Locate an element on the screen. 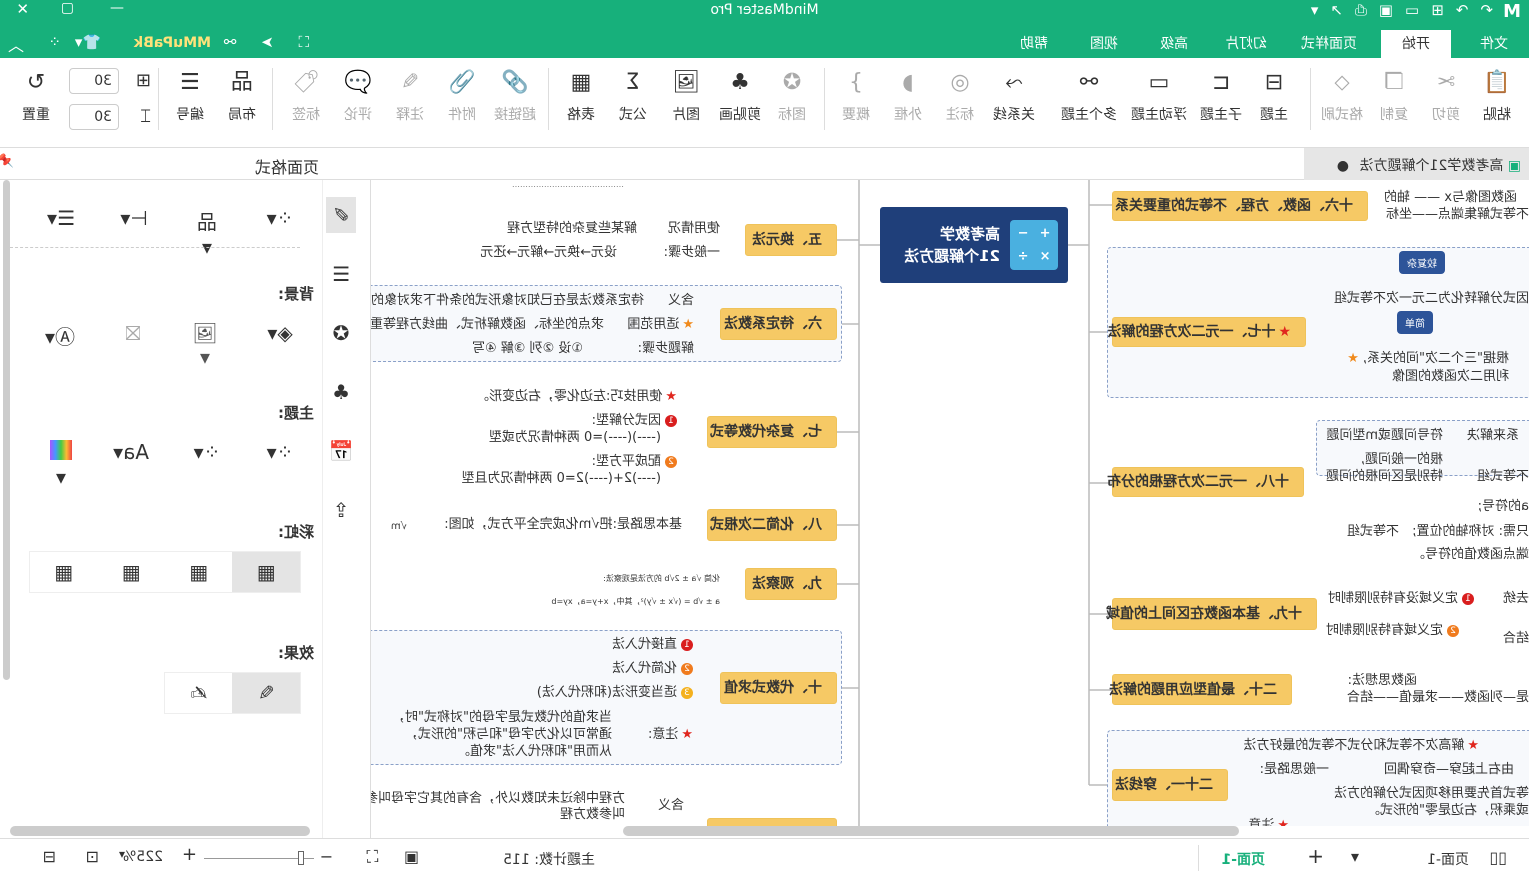 The height and width of the screenshot is (876, 1529). subtopic: 一般思路是: is located at coordinates (1294, 769).